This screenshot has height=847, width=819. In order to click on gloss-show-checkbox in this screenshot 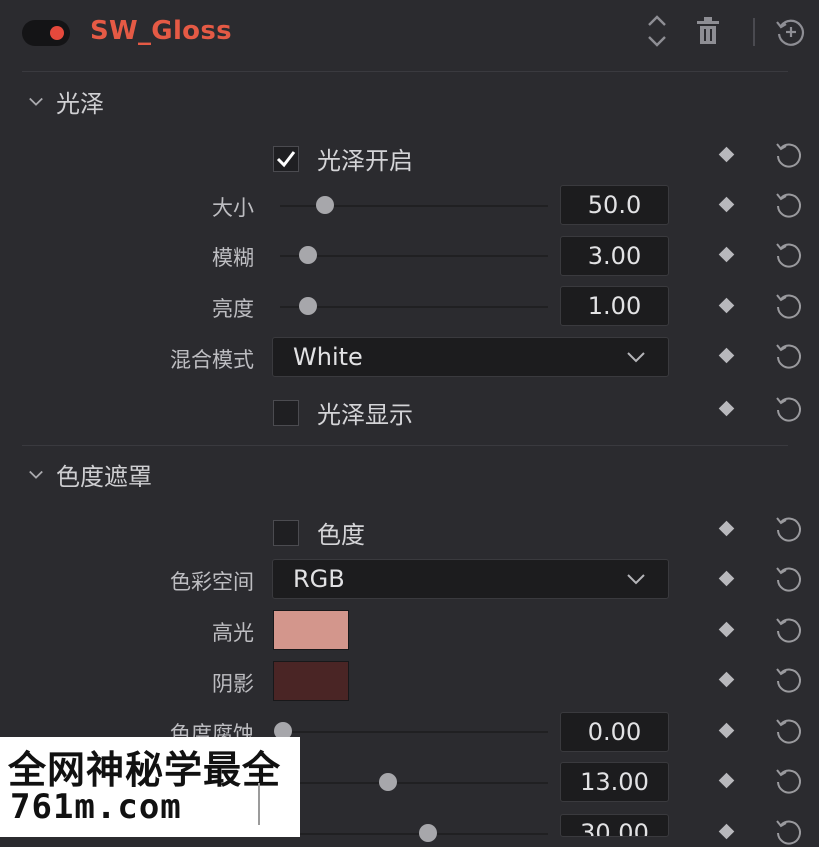, I will do `click(286, 412)`.